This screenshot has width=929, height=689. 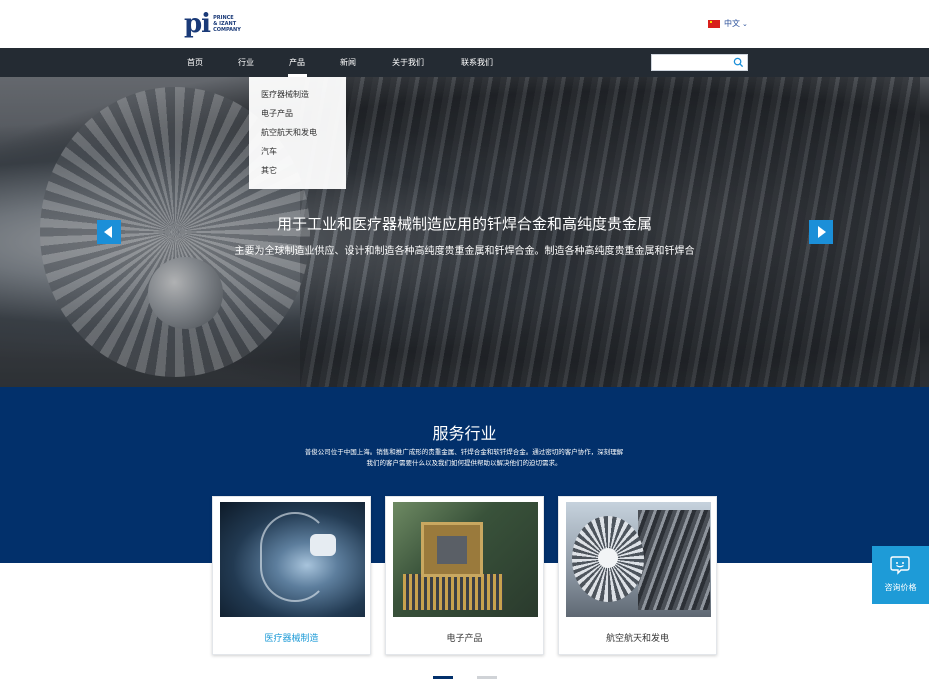 What do you see at coordinates (297, 62) in the screenshot?
I see `nav-item-products: 产品` at bounding box center [297, 62].